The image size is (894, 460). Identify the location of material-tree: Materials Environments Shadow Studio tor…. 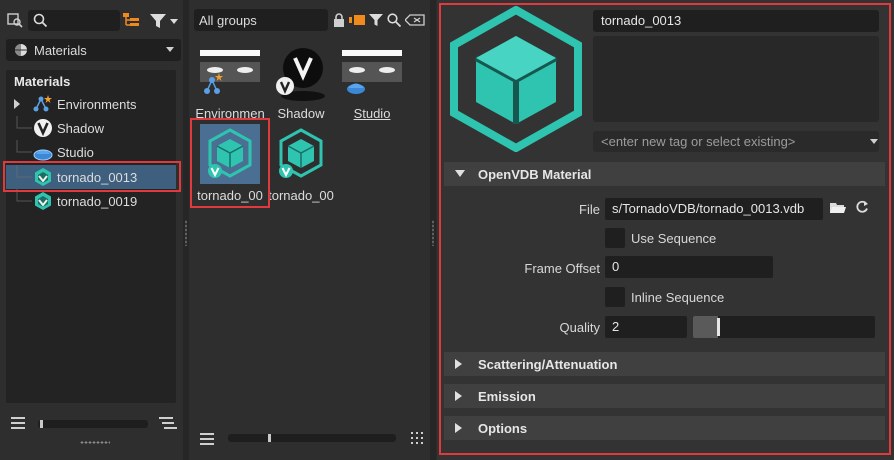
(91, 236).